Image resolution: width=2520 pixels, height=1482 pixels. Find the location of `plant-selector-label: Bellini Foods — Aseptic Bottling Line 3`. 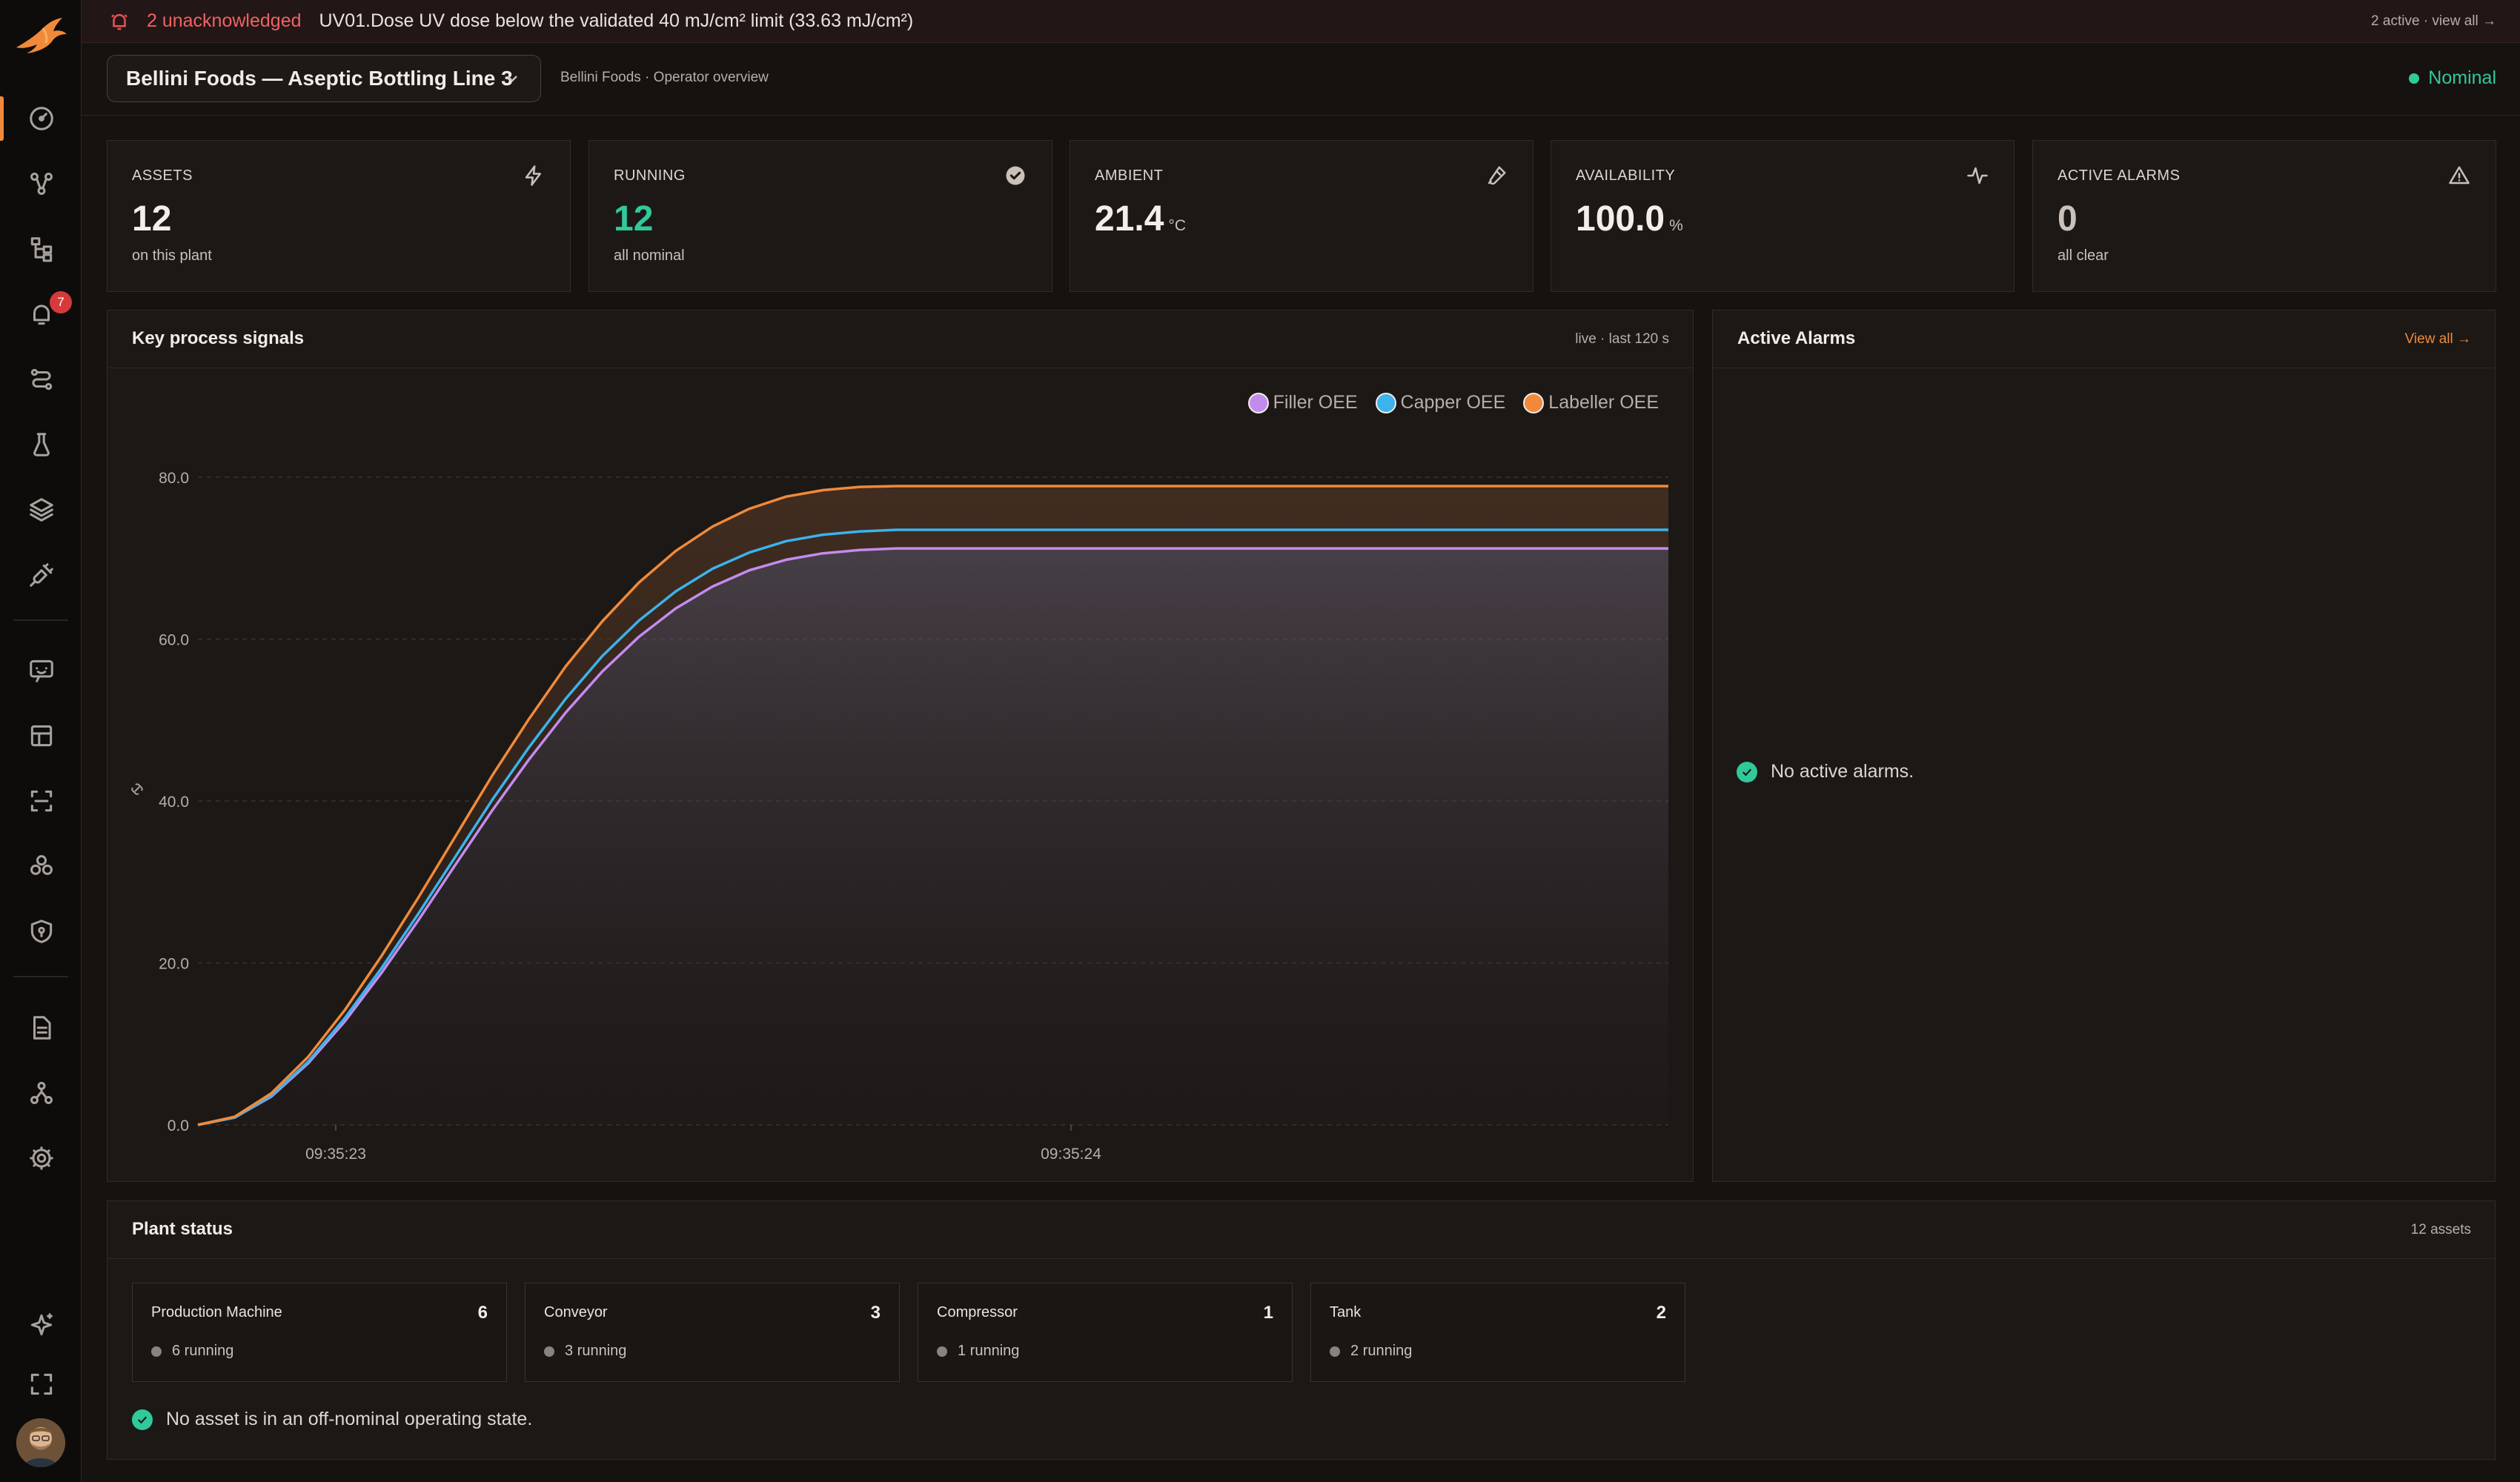

plant-selector-label: Bellini Foods — Aseptic Bottling Line 3 is located at coordinates (320, 78).